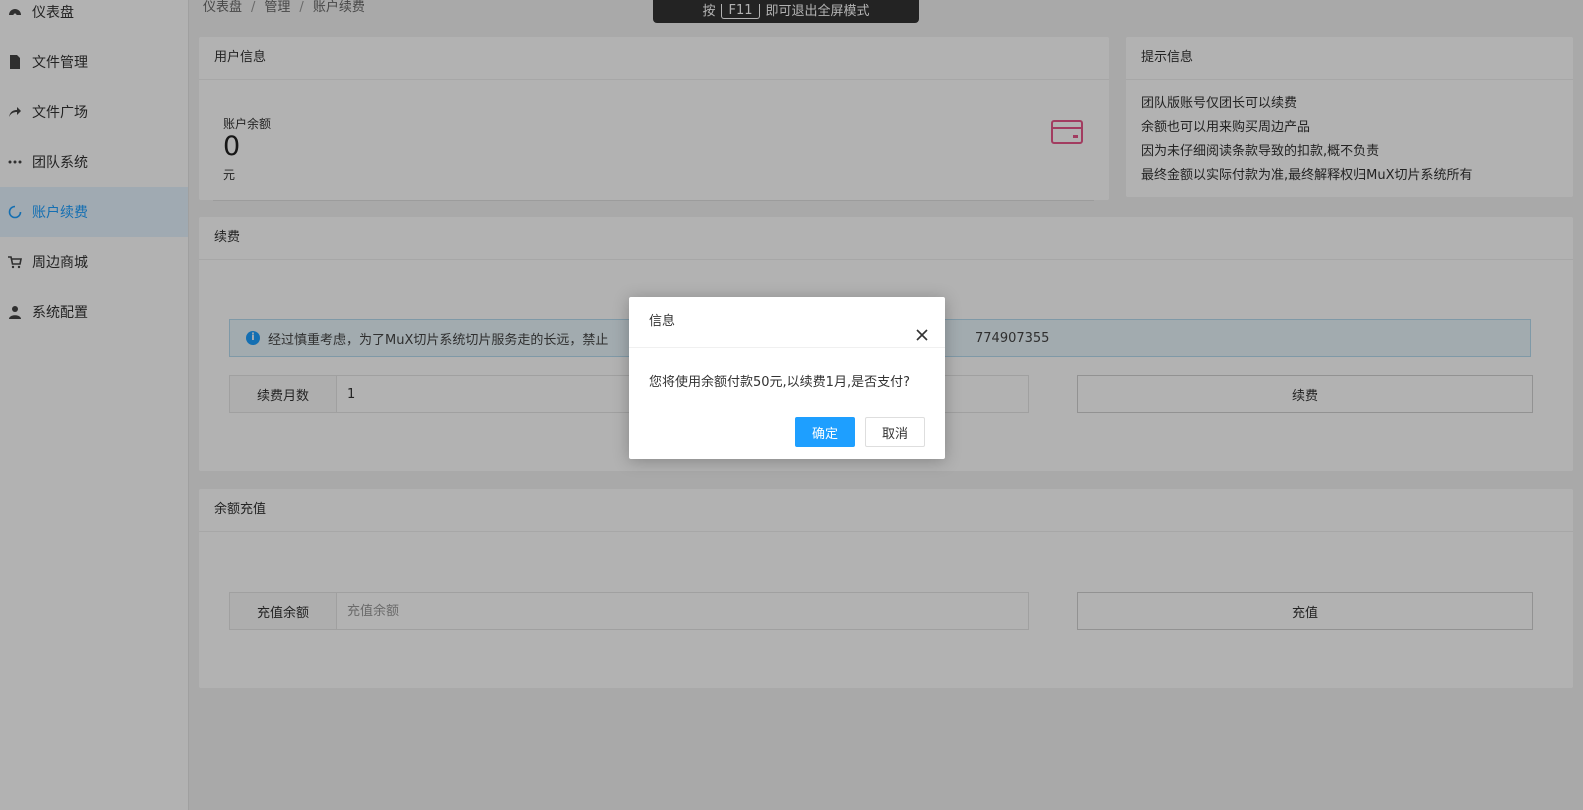 The image size is (1583, 810). Describe the element at coordinates (662, 321) in the screenshot. I see `dialog-title: 信息` at that location.